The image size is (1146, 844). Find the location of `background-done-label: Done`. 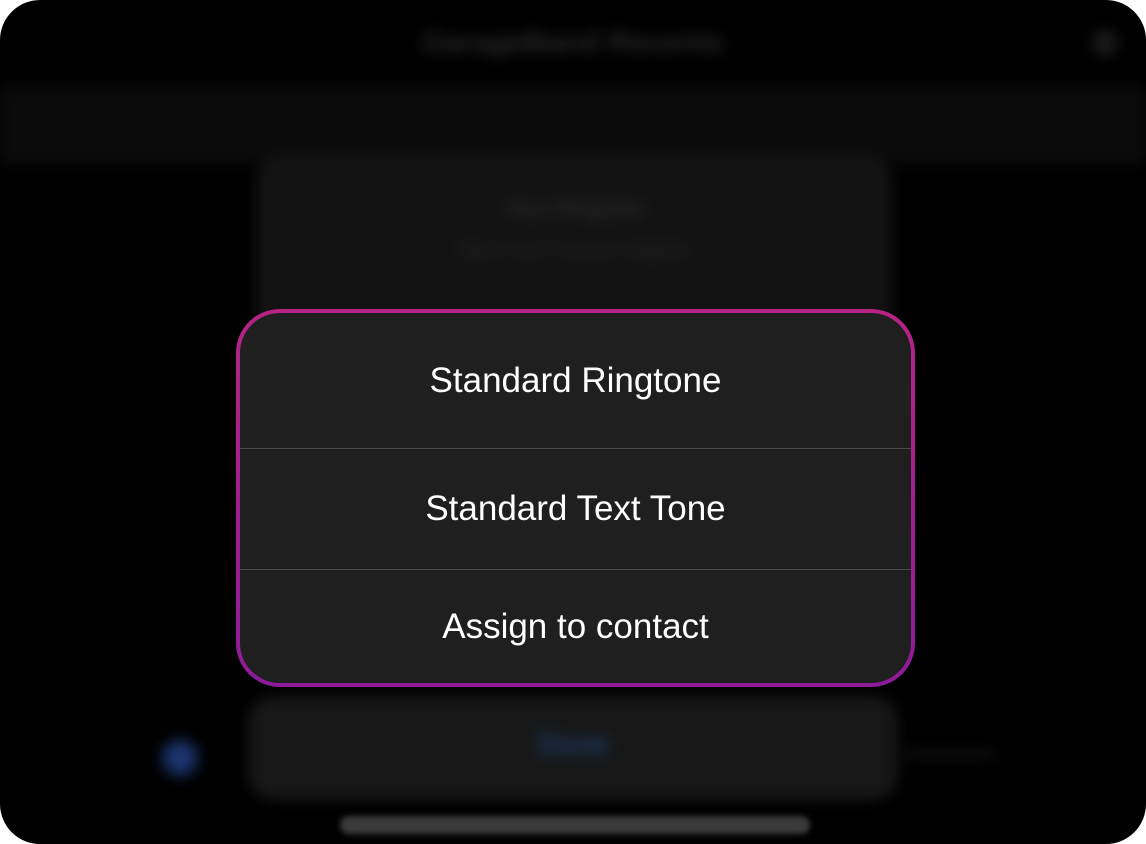

background-done-label: Done is located at coordinates (573, 744).